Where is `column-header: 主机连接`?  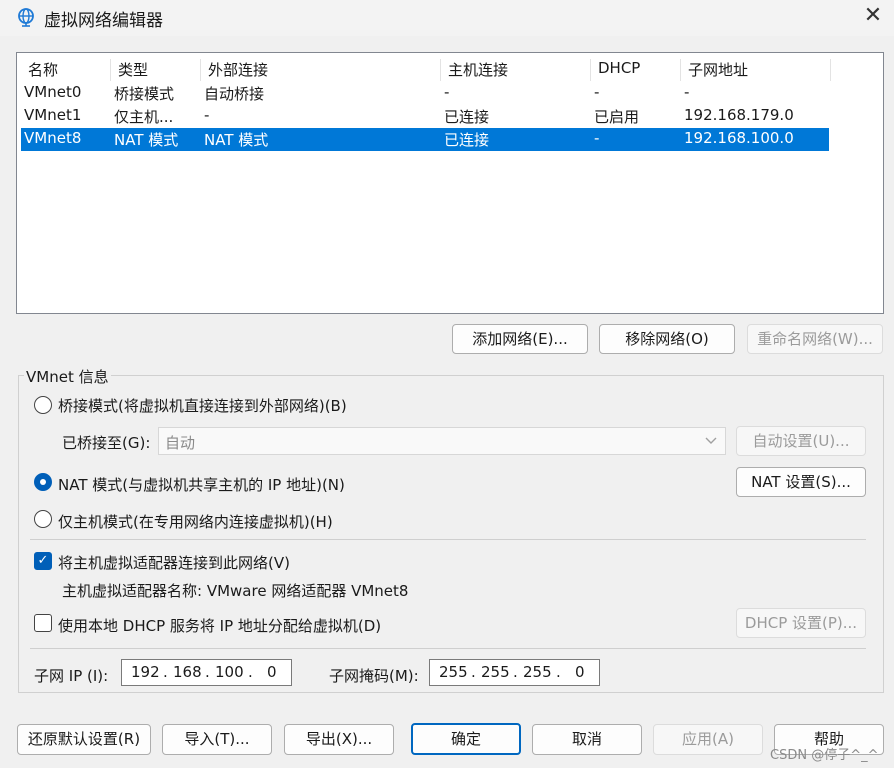 column-header: 主机连接 is located at coordinates (516, 70).